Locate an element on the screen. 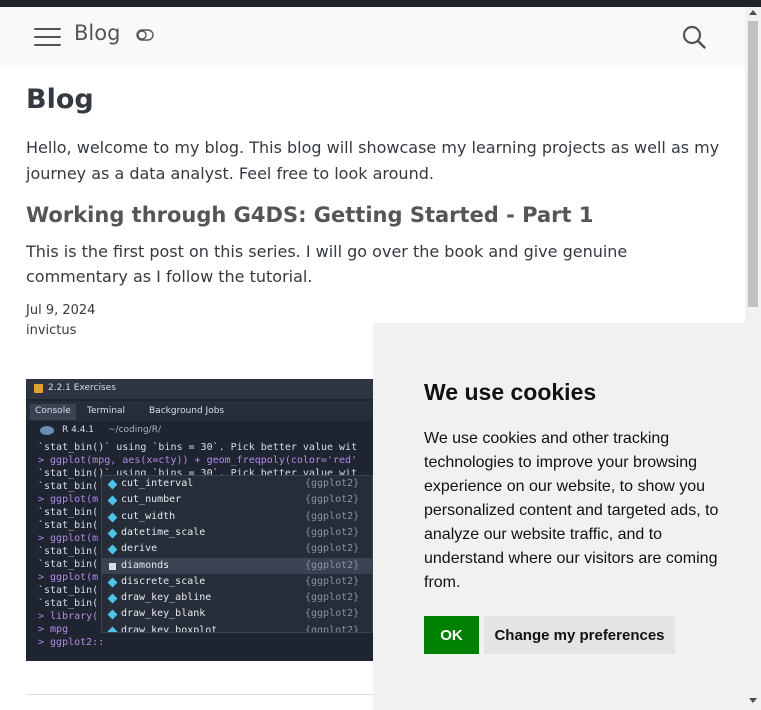 This screenshot has height=710, width=761. autocomplete-item-name: cut_number is located at coordinates (151, 500).